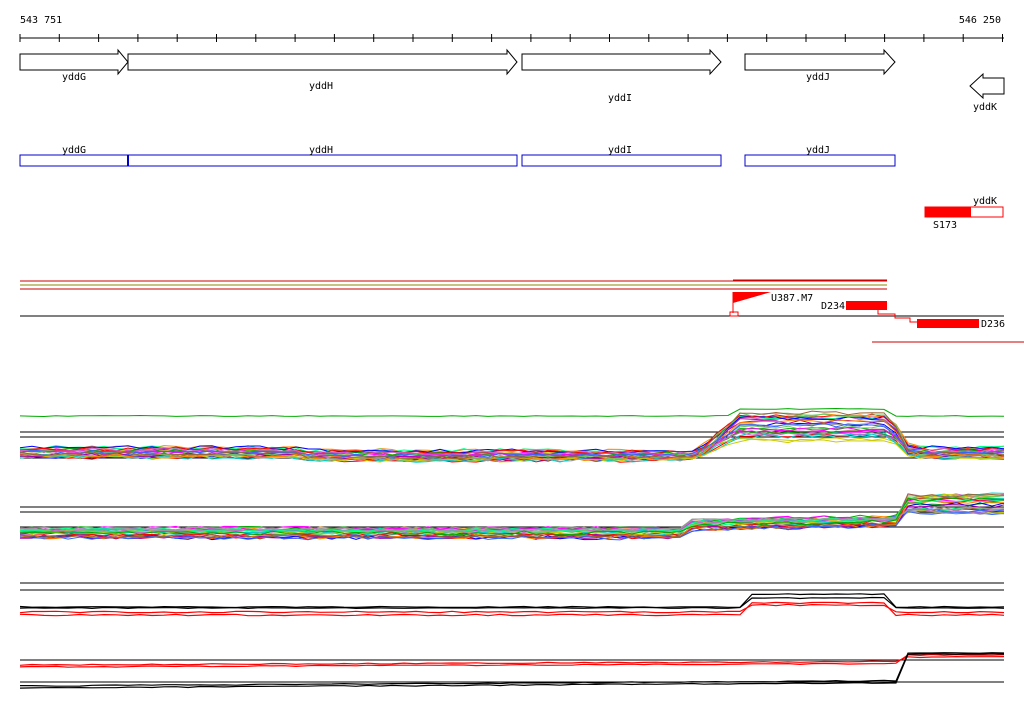 Image resolution: width=1024 pixels, height=714 pixels. I want to click on promoter-base, so click(734, 314).